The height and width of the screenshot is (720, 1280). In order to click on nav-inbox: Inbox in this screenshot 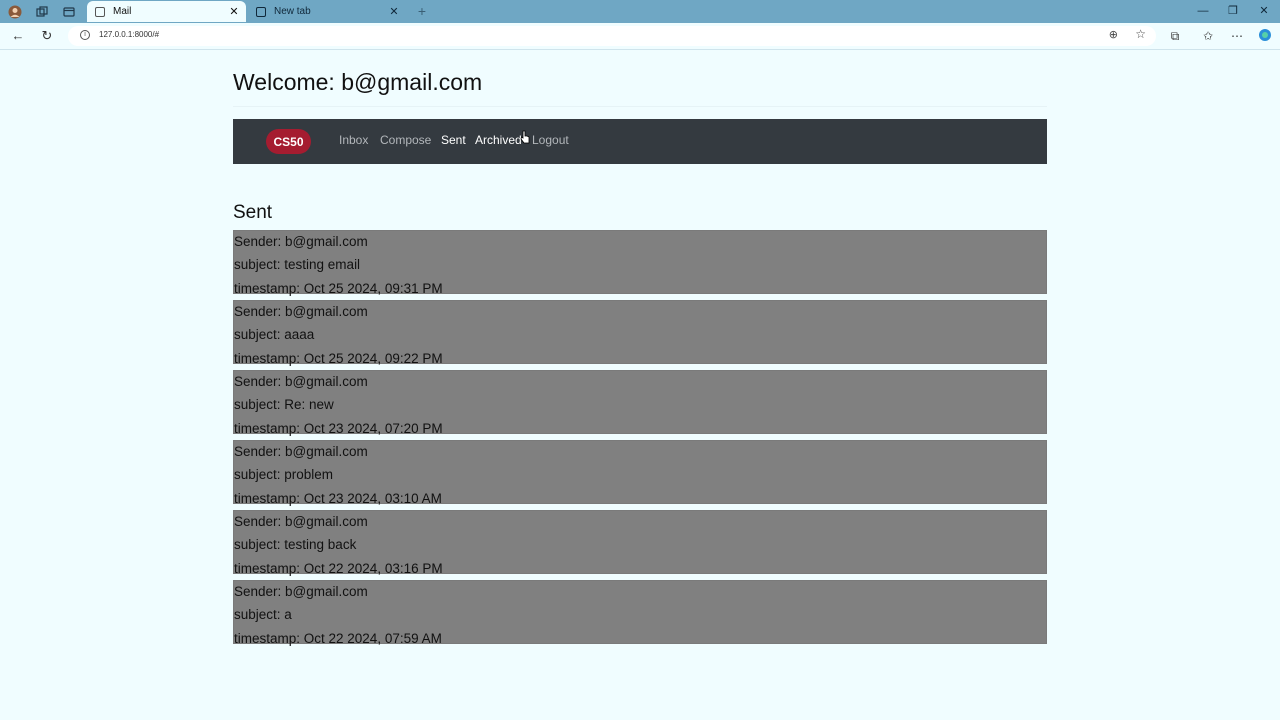, I will do `click(353, 140)`.